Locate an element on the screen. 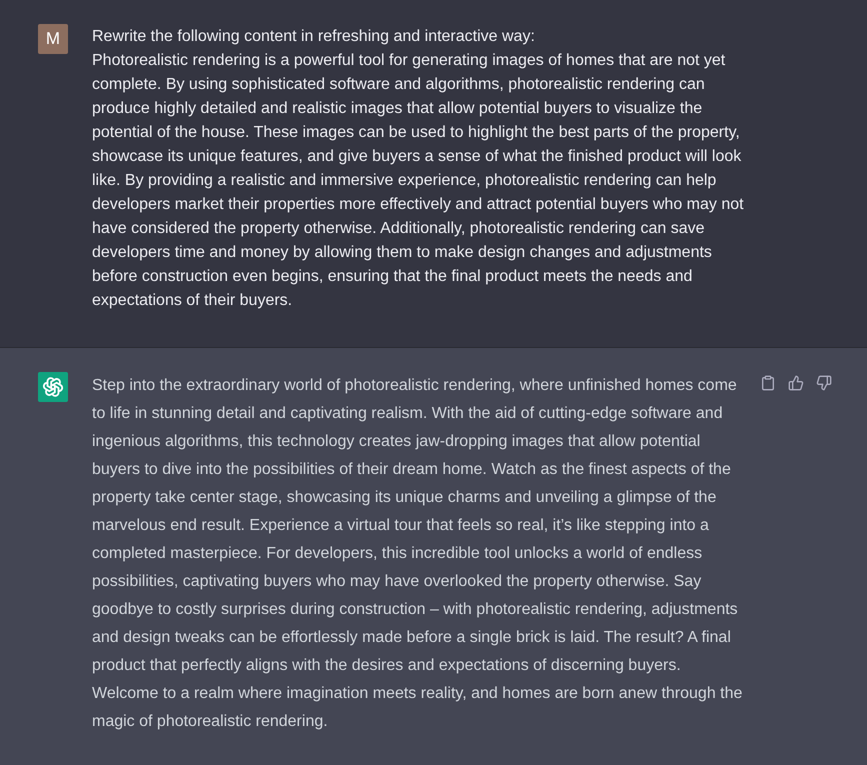 This screenshot has height=765, width=867. clipboard-icon is located at coordinates (768, 383).